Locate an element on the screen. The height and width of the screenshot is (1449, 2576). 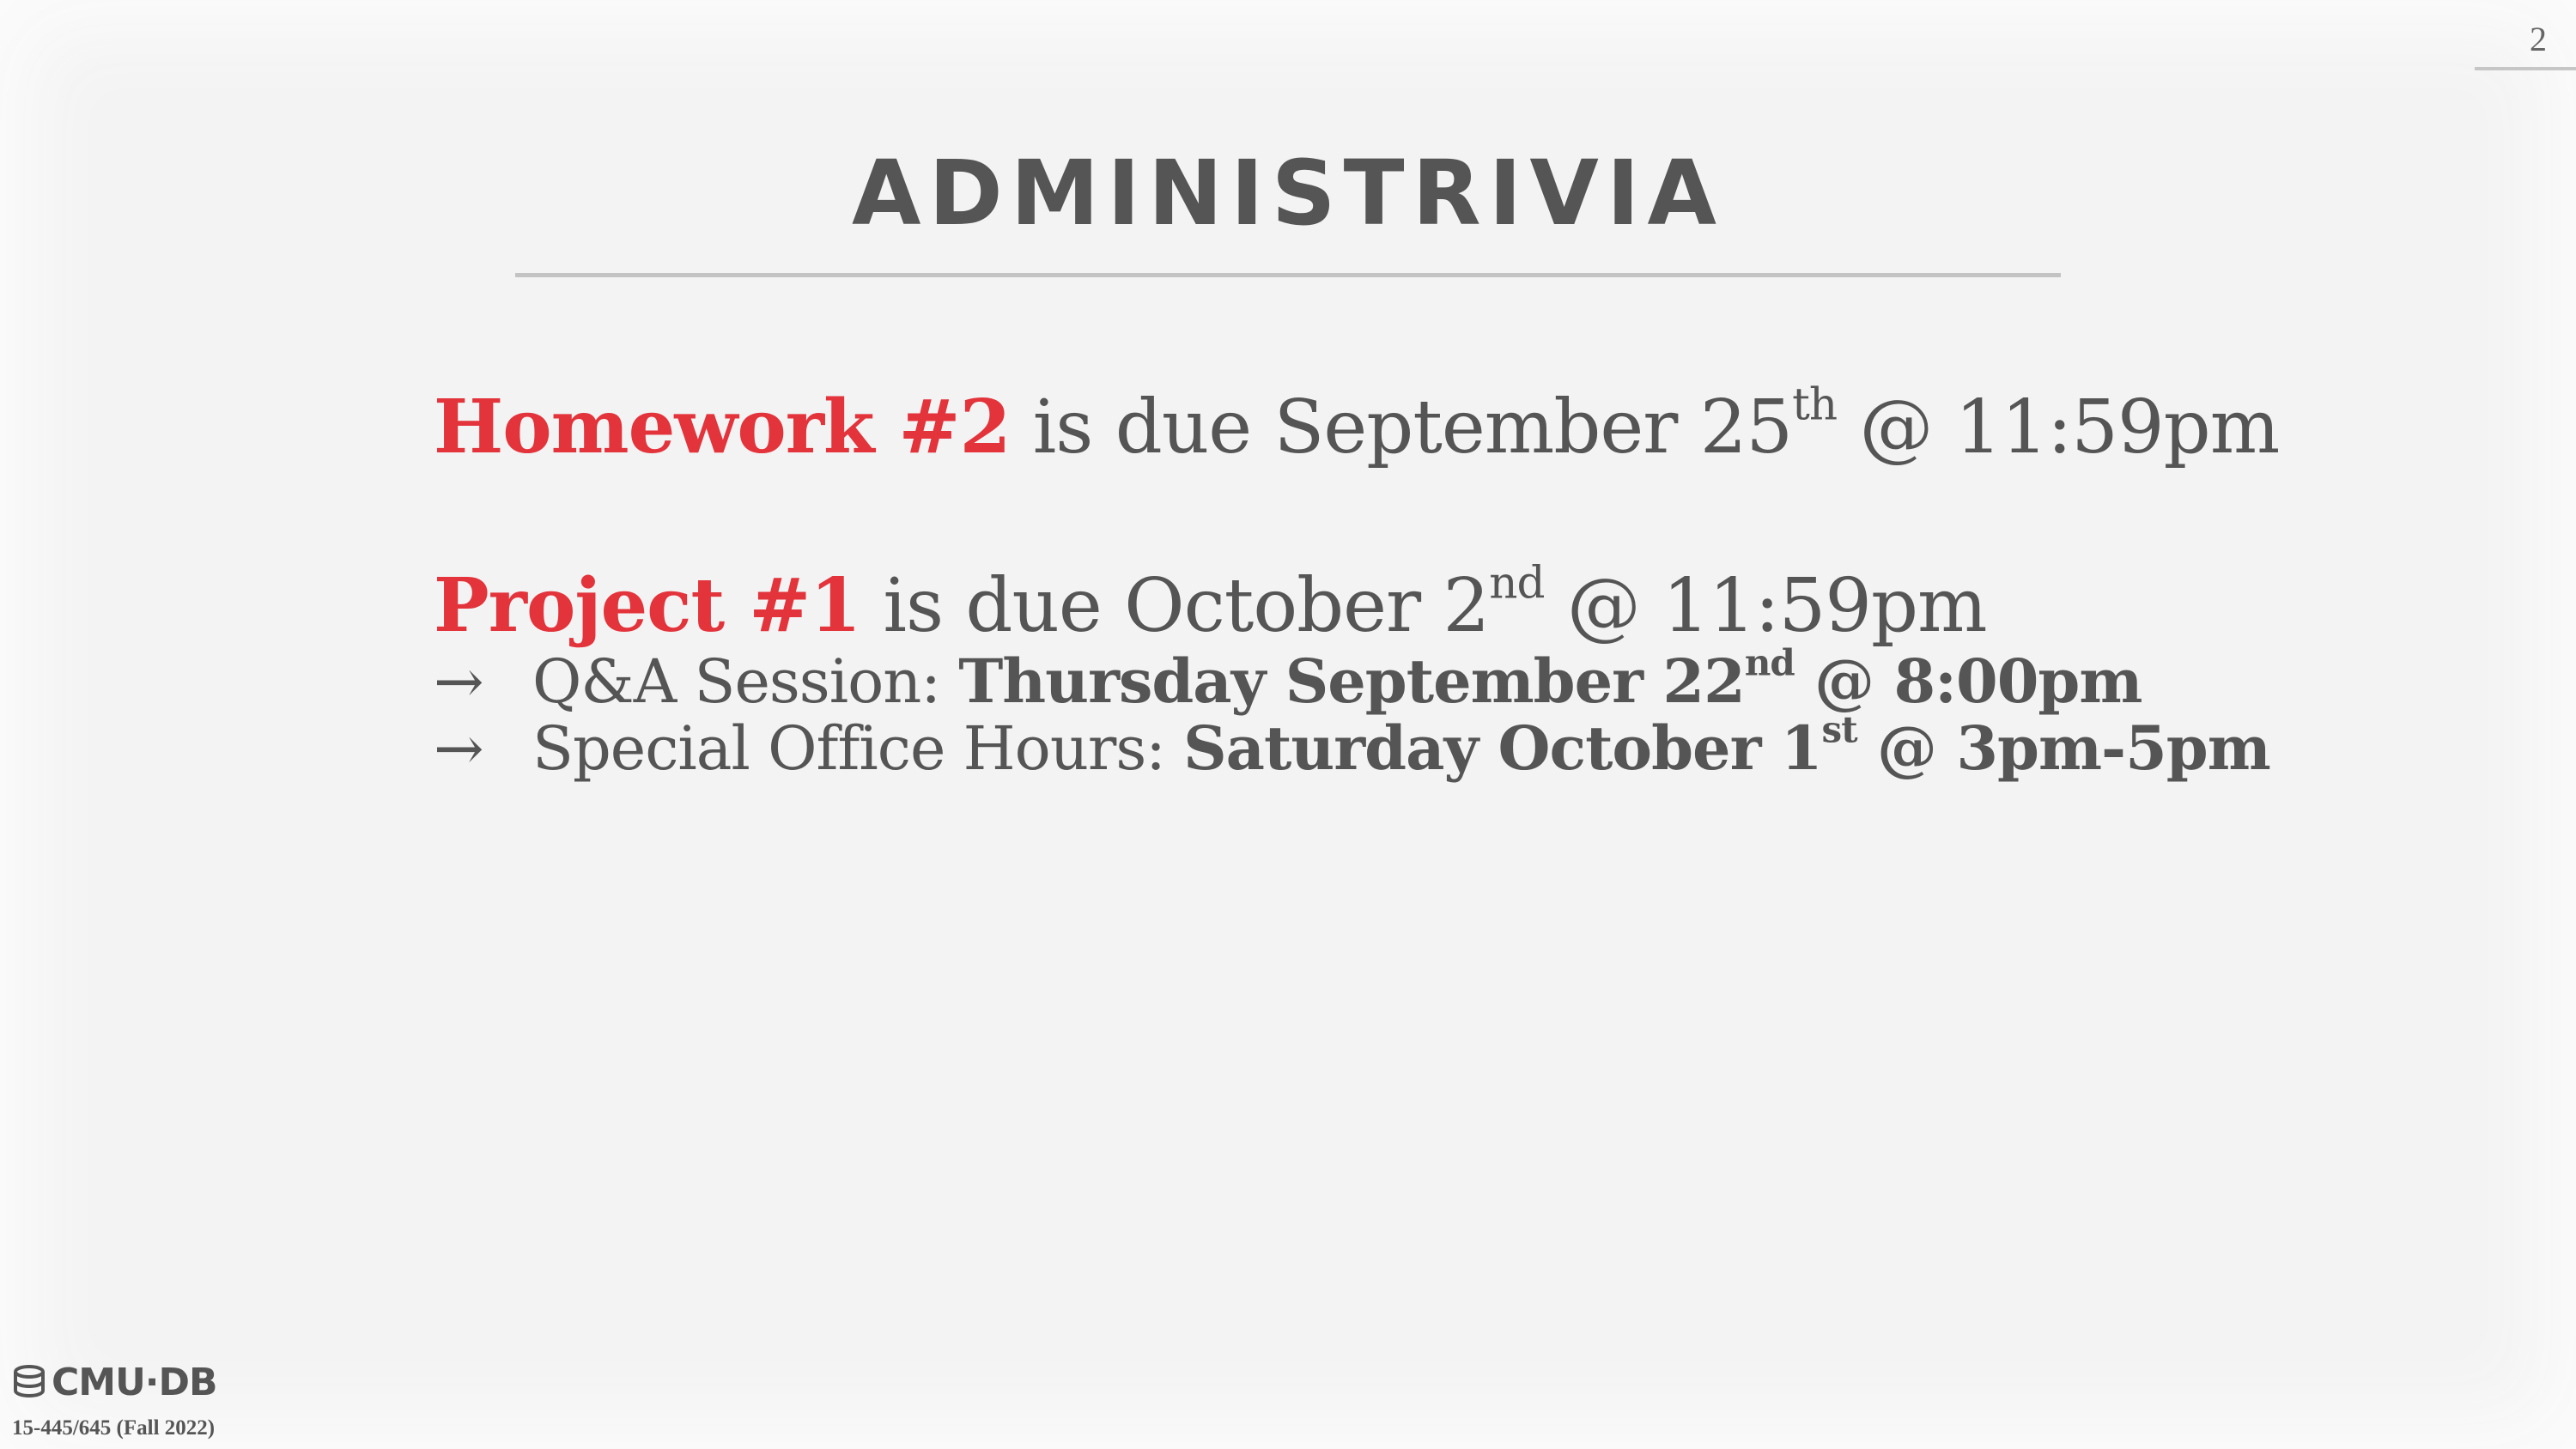
project-label: Project #1 is located at coordinates (647, 606).